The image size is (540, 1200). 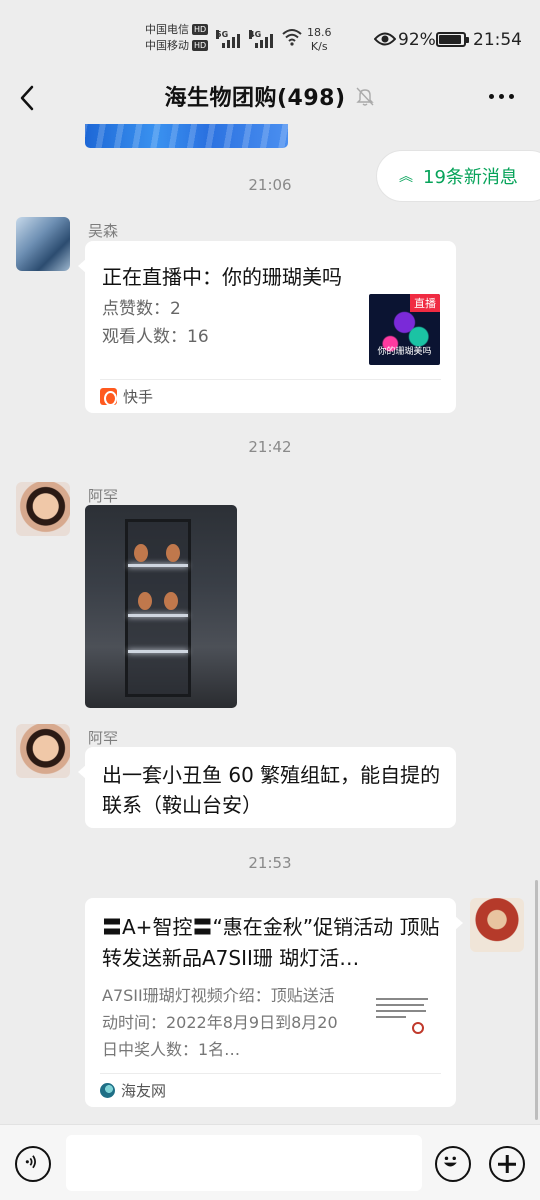 I want to click on previous-image-message, so click(x=186, y=136).